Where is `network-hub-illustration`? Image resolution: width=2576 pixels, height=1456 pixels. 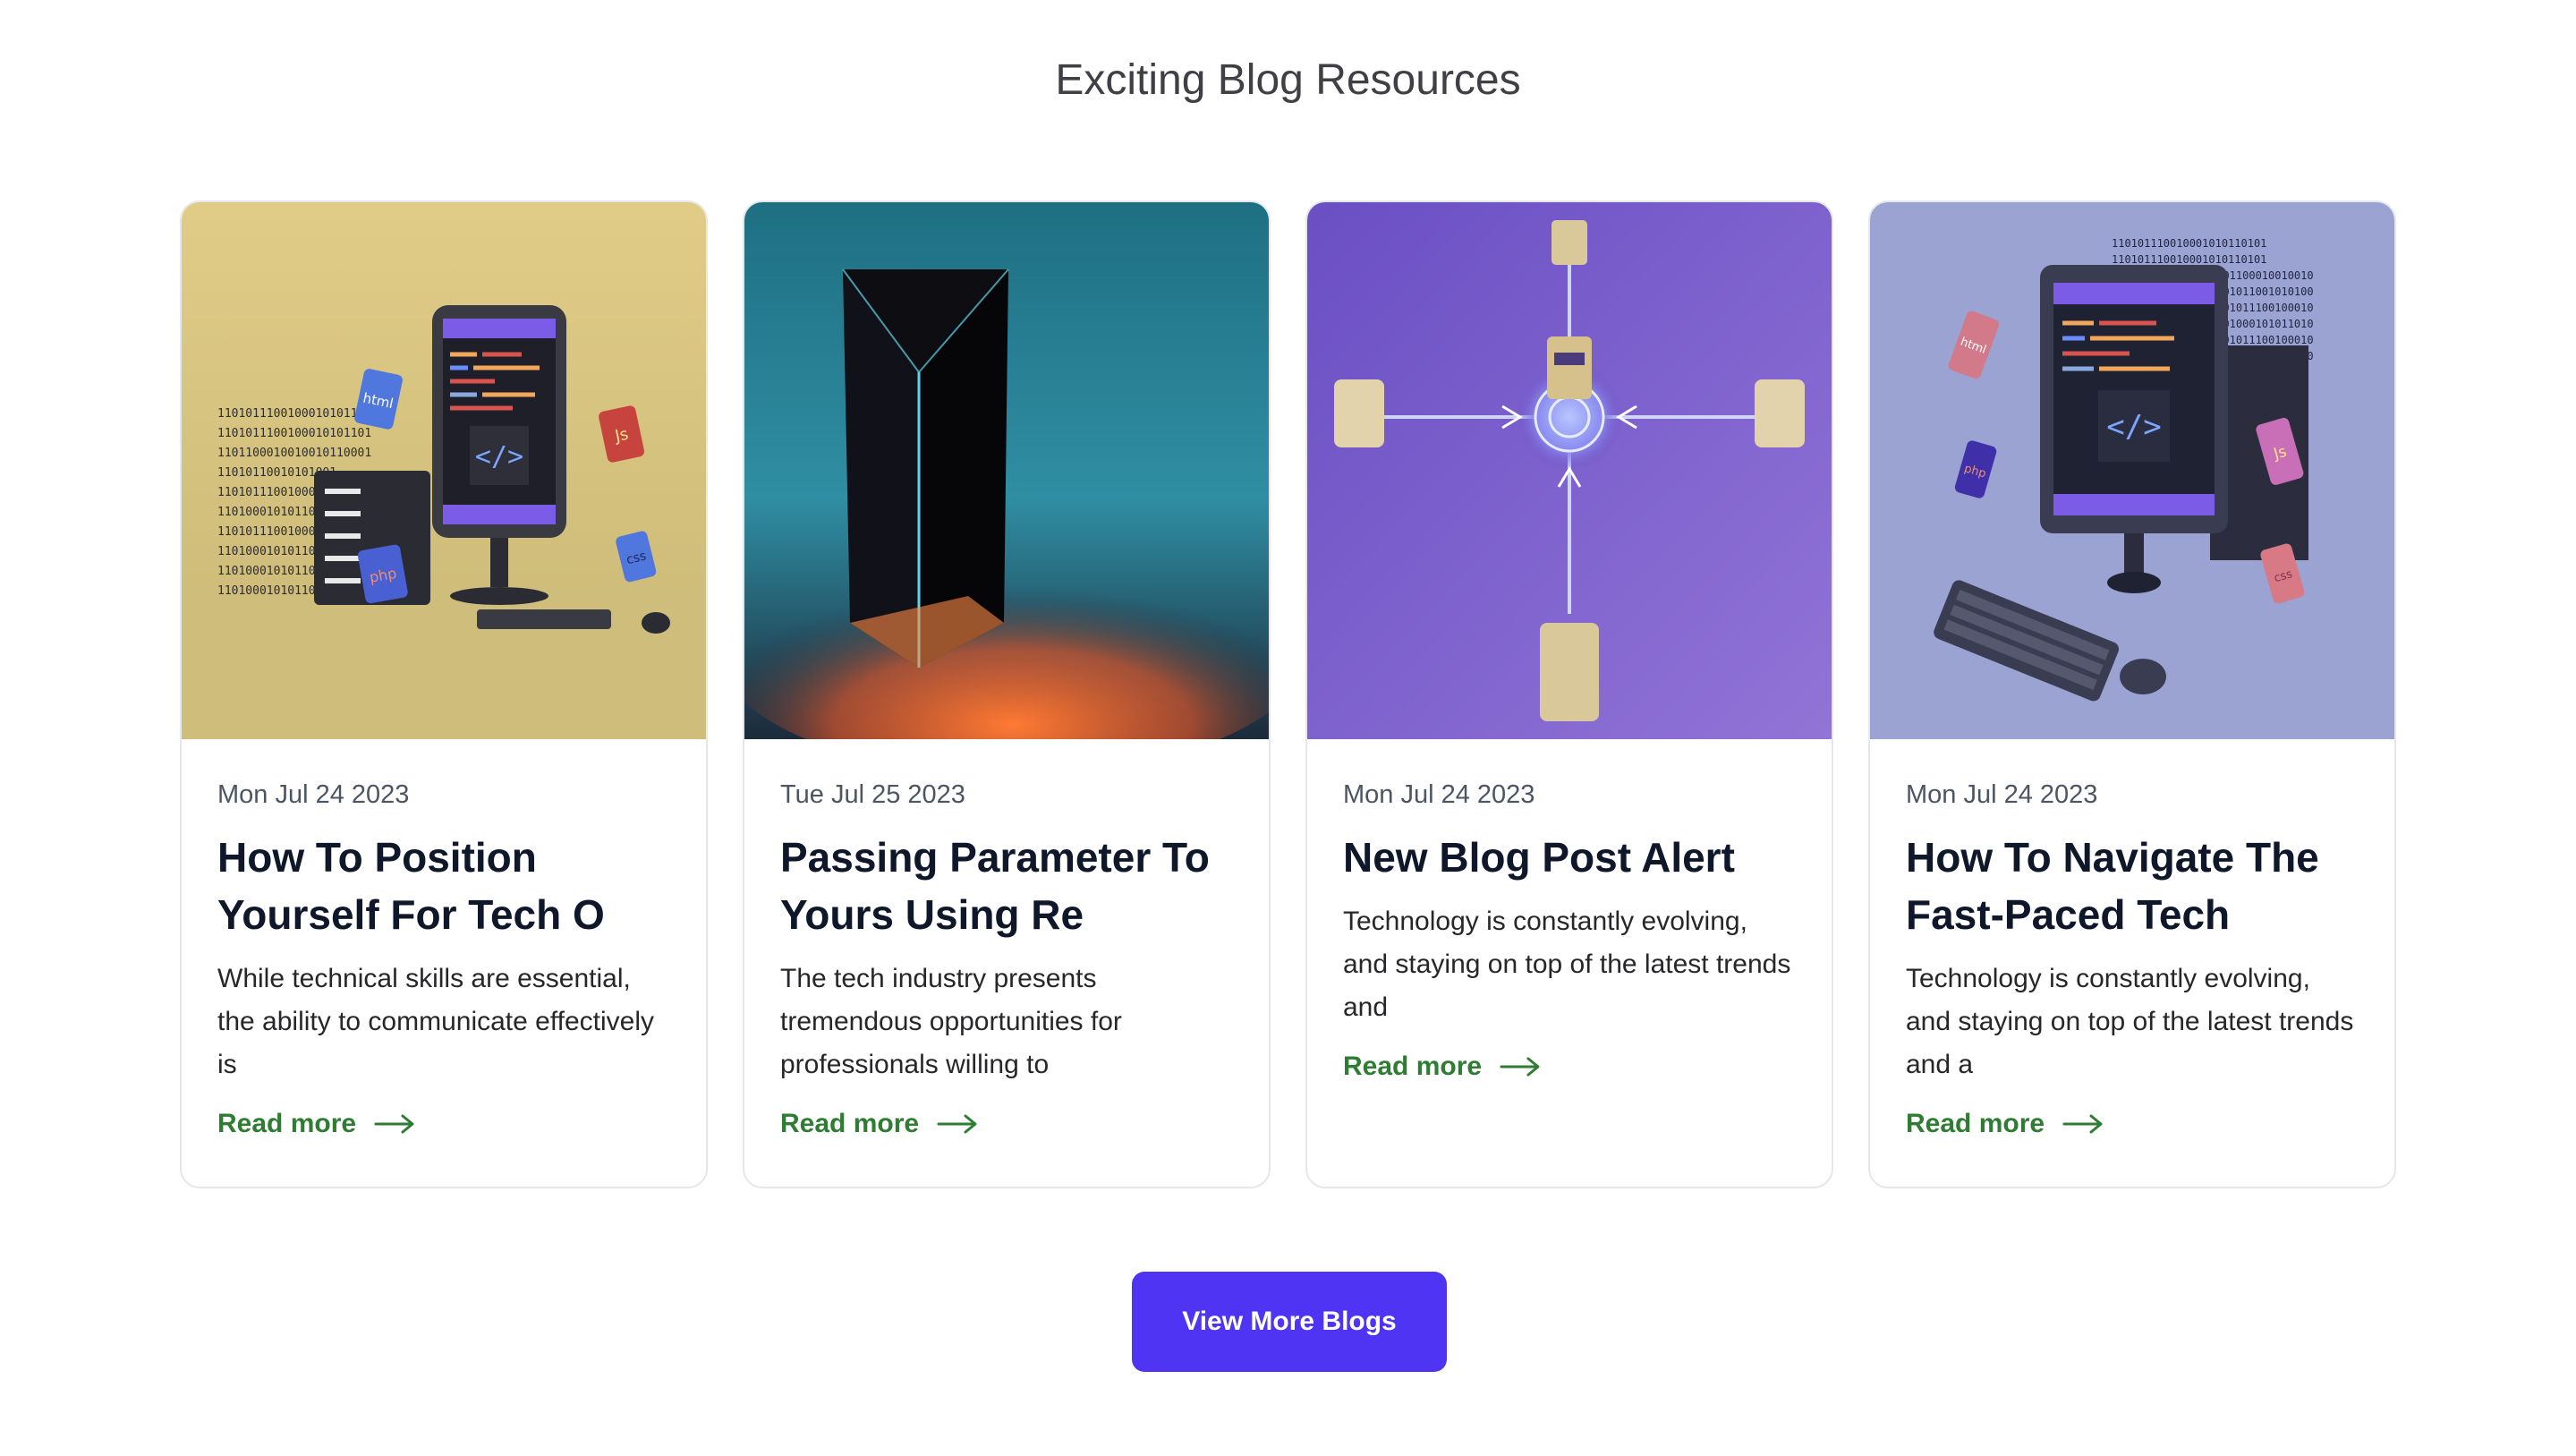 network-hub-illustration is located at coordinates (1569, 470).